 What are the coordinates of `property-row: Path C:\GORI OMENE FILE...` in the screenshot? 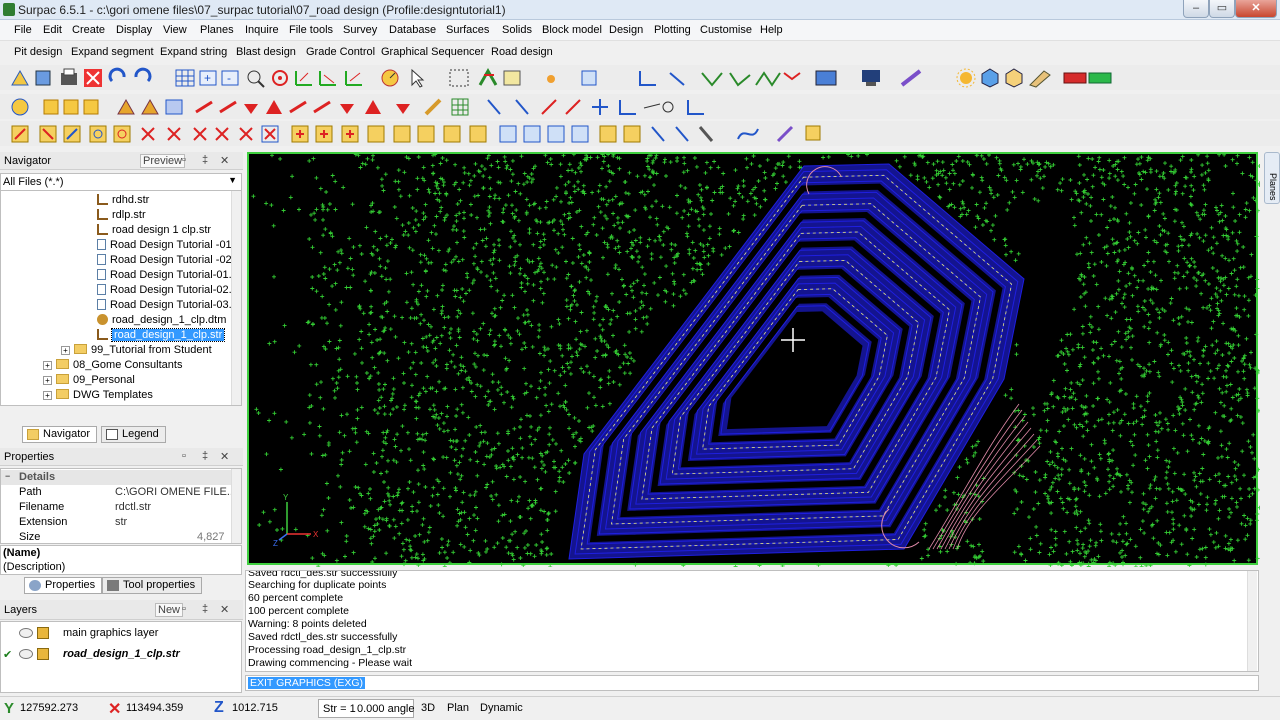 It's located at (118, 492).